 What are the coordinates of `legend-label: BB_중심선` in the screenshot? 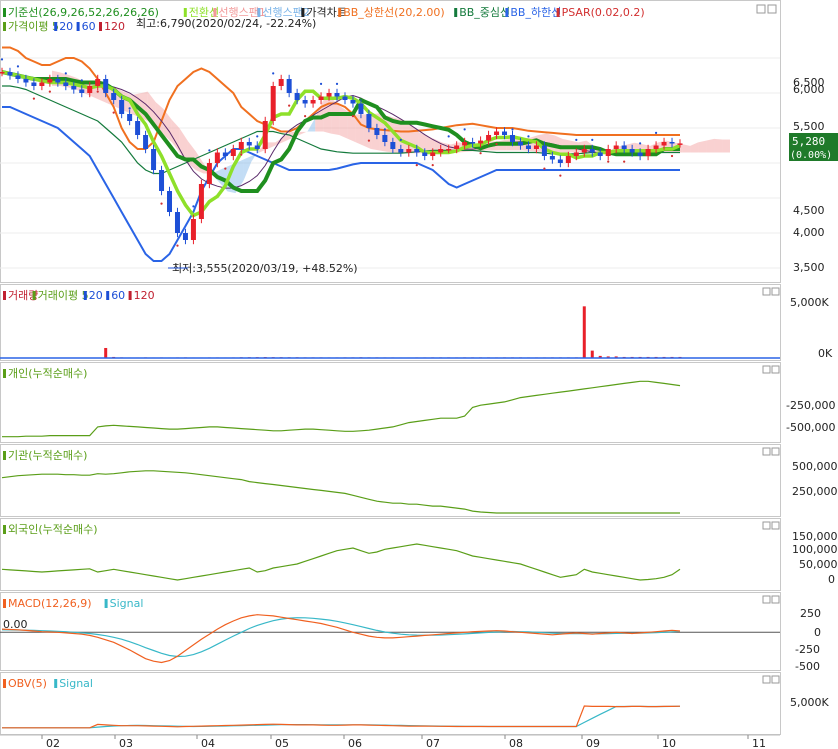 It's located at (484, 12).